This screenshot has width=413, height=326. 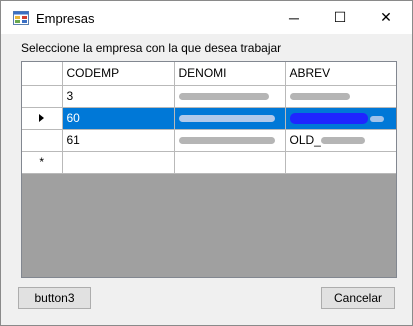 I want to click on current-row-arrow-icon, so click(x=42, y=118).